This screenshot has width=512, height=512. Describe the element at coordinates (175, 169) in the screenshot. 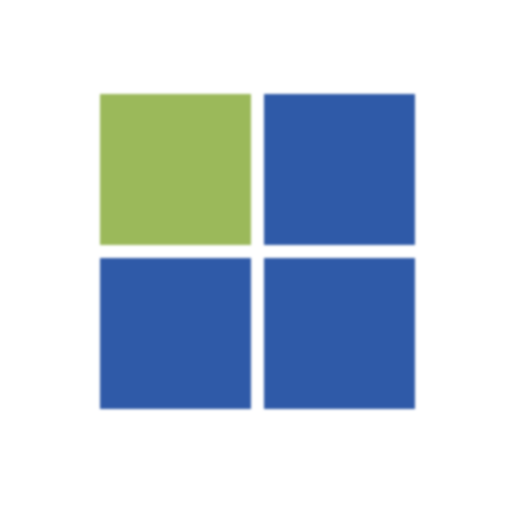

I see `tile-top-left` at that location.